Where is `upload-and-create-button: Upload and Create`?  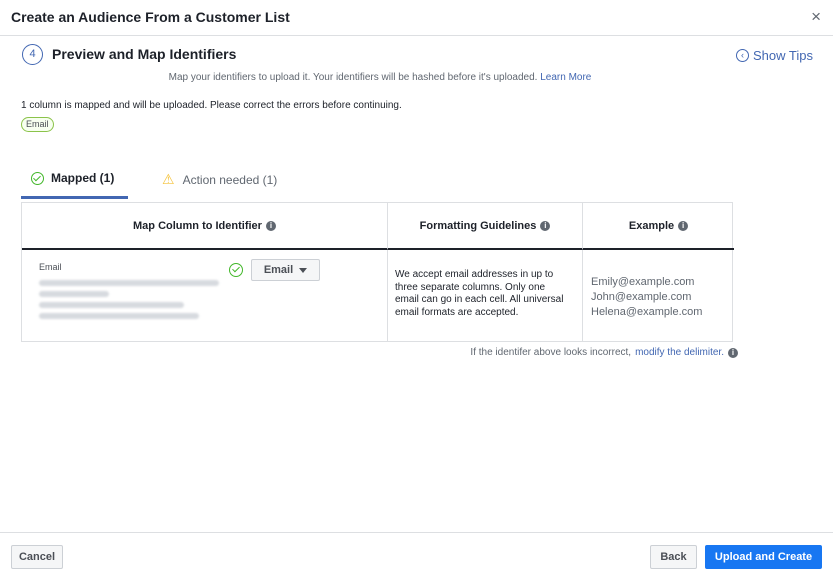 upload-and-create-button: Upload and Create is located at coordinates (763, 557).